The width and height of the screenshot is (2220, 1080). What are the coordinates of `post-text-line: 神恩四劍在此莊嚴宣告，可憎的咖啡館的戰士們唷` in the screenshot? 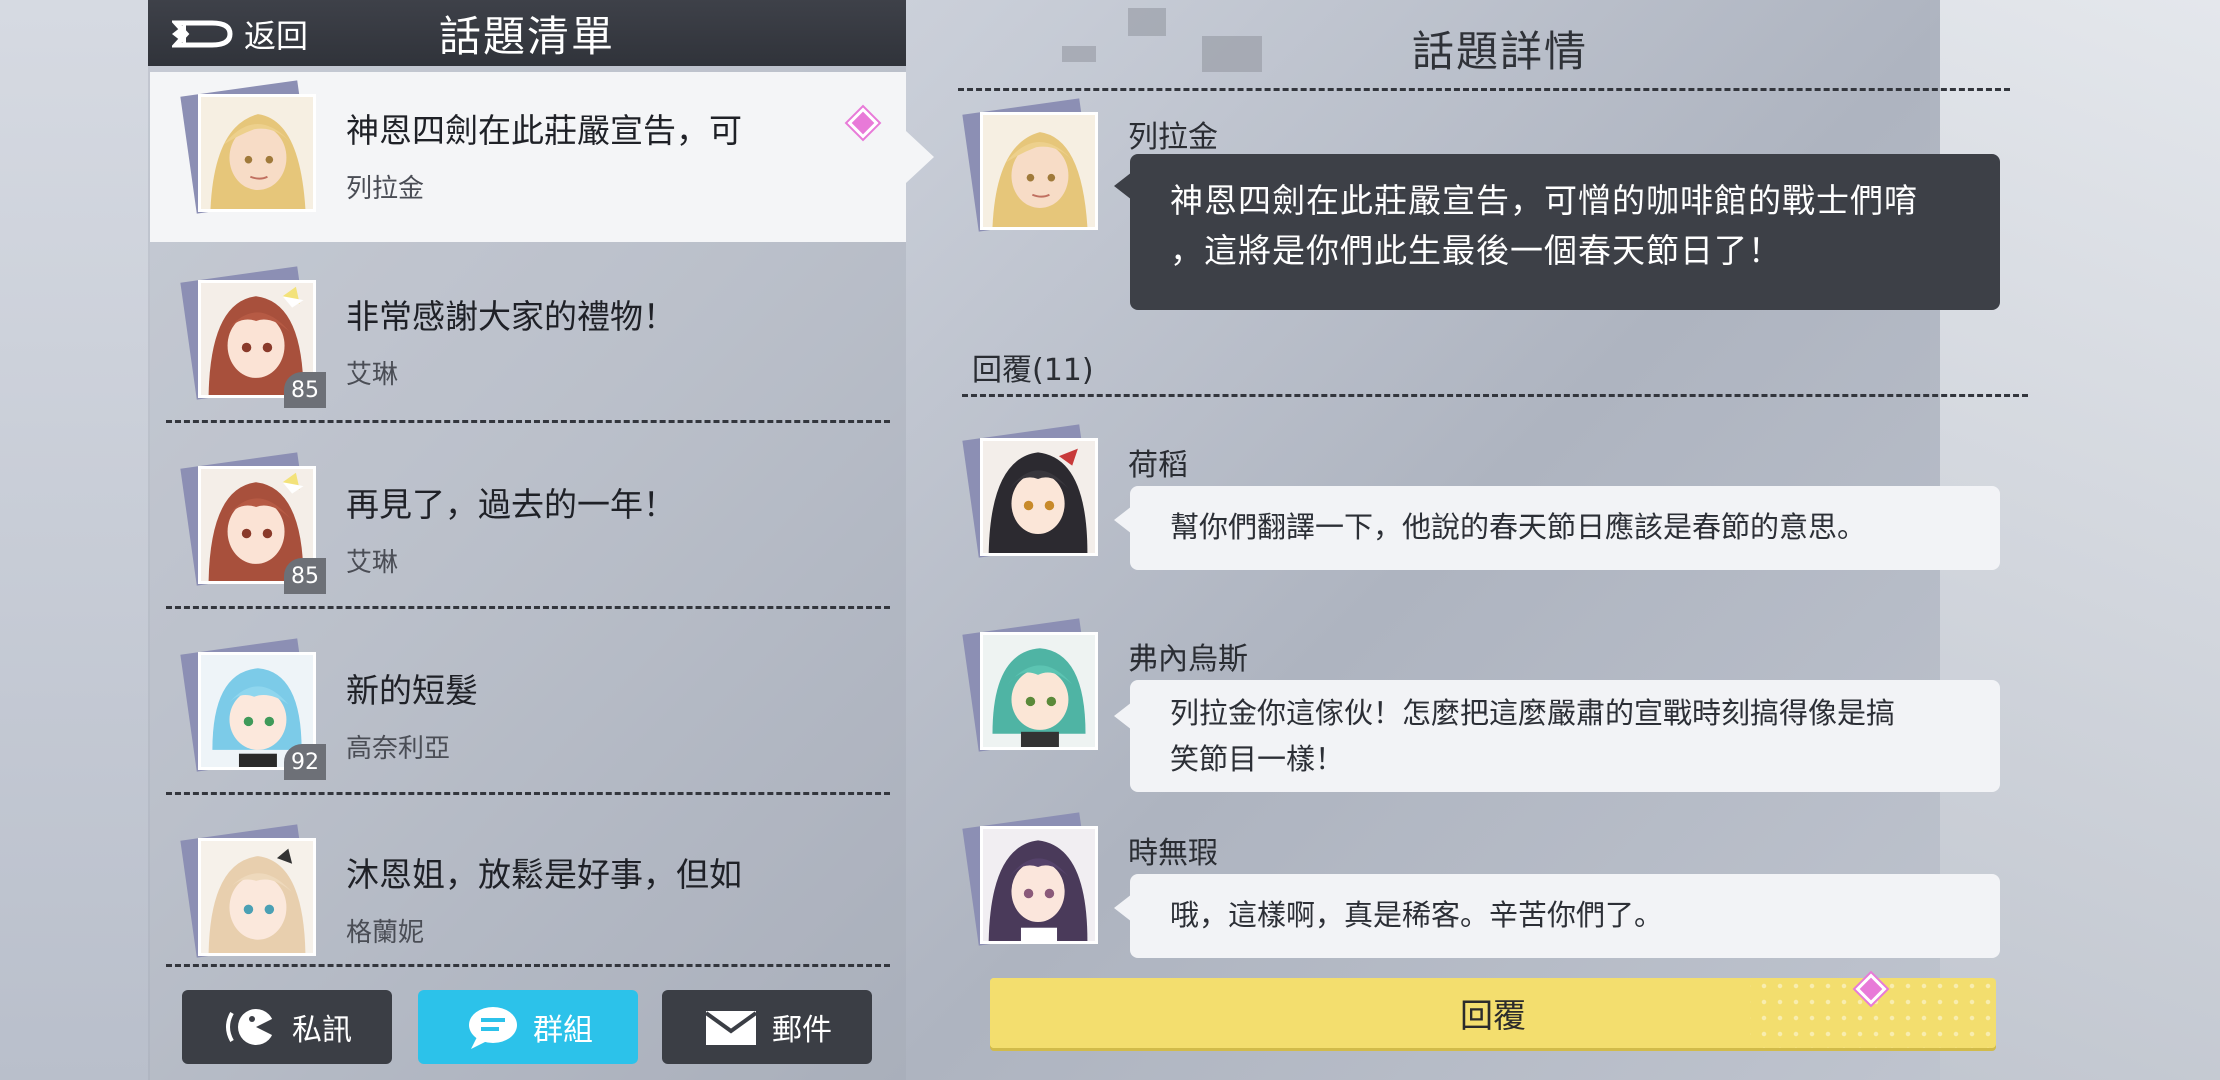 It's located at (1544, 200).